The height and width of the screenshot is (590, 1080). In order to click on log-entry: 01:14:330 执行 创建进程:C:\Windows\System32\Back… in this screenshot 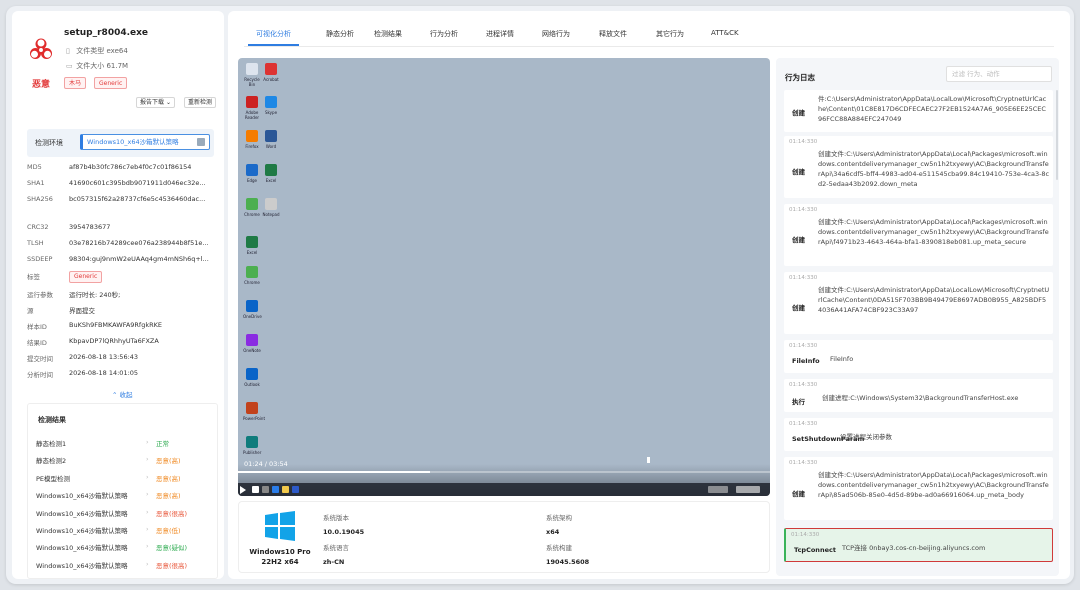, I will do `click(918, 395)`.